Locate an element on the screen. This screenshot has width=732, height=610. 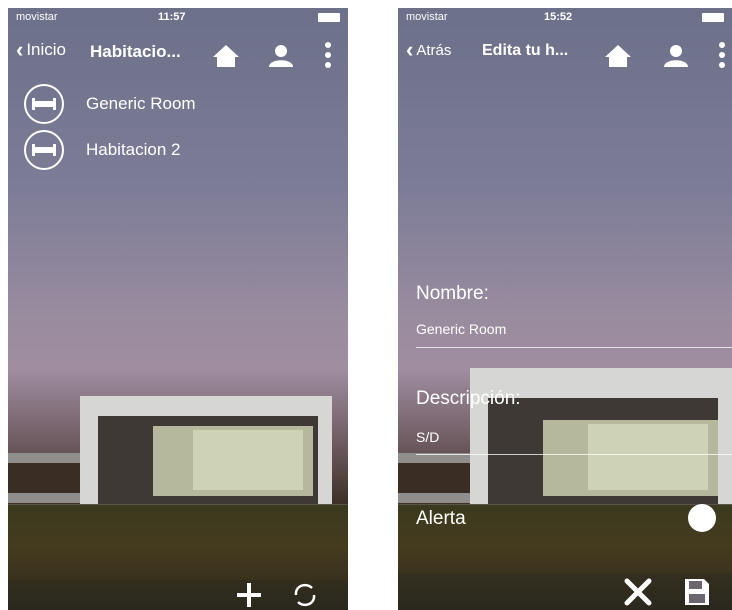
close-icon is located at coordinates (638, 592).